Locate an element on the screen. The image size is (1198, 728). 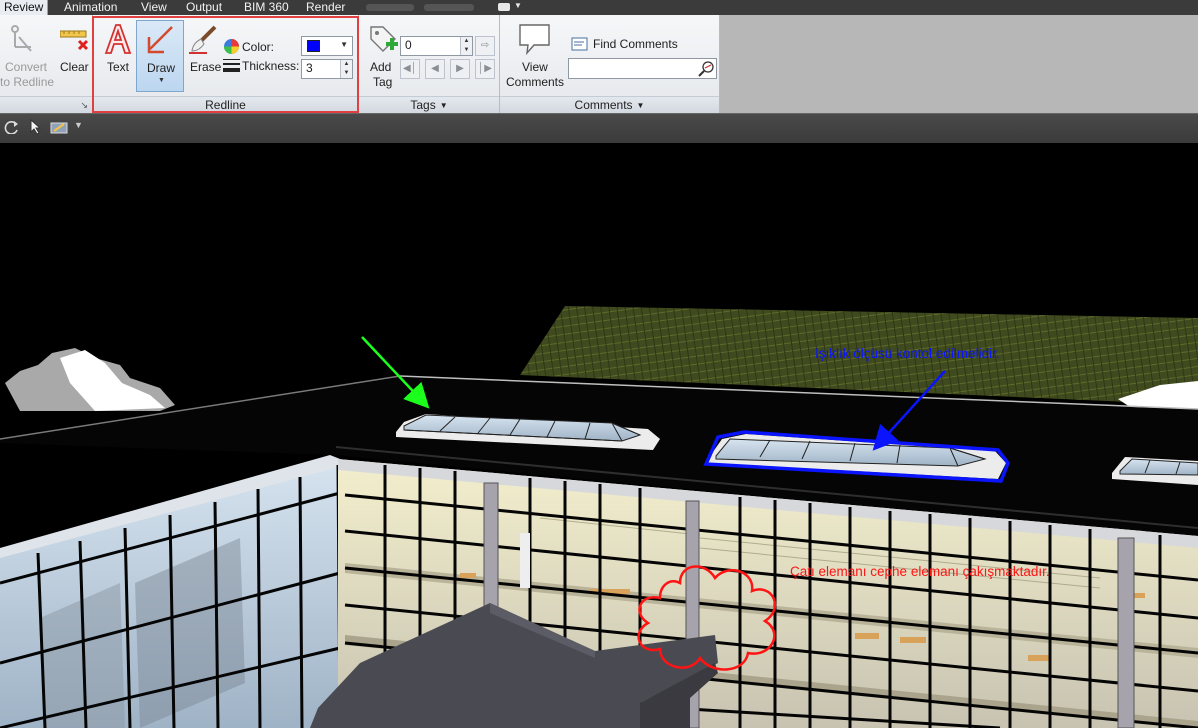
comments-panel: View Comments Find Comments Comments ▼ is located at coordinates (610, 64).